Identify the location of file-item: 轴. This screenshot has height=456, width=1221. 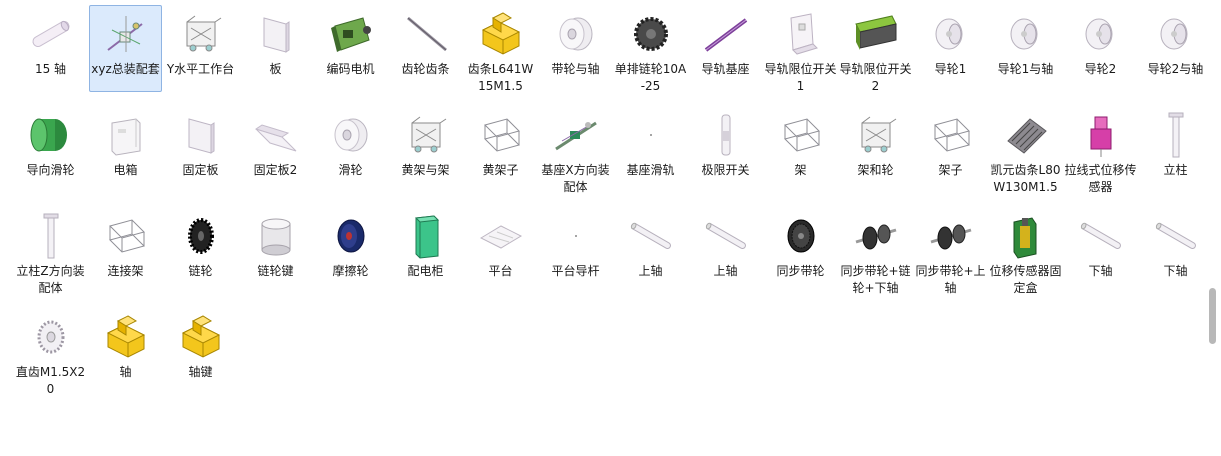
(125, 358).